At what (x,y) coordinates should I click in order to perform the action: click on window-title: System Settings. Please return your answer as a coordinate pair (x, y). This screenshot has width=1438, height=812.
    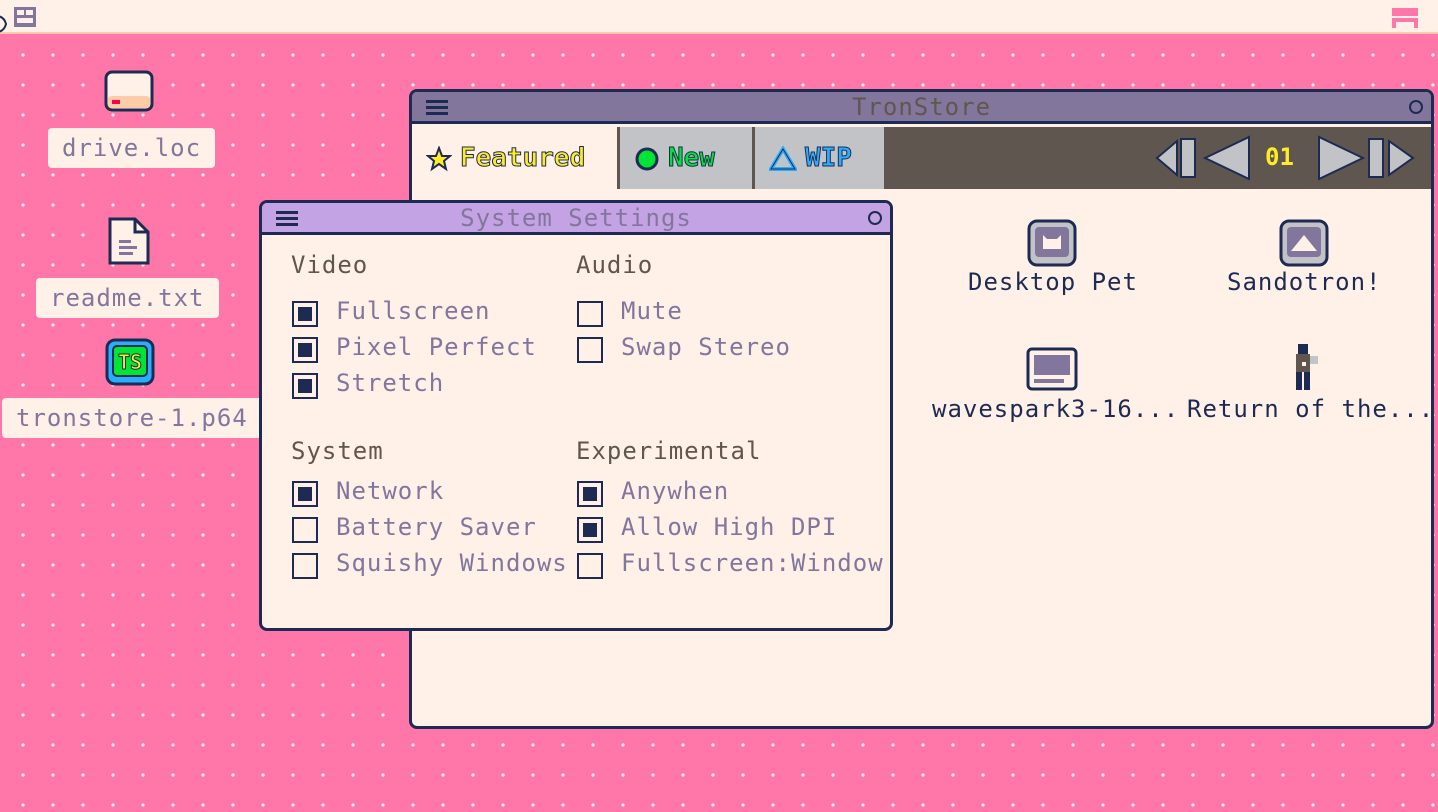
    Looking at the image, I should click on (576, 218).